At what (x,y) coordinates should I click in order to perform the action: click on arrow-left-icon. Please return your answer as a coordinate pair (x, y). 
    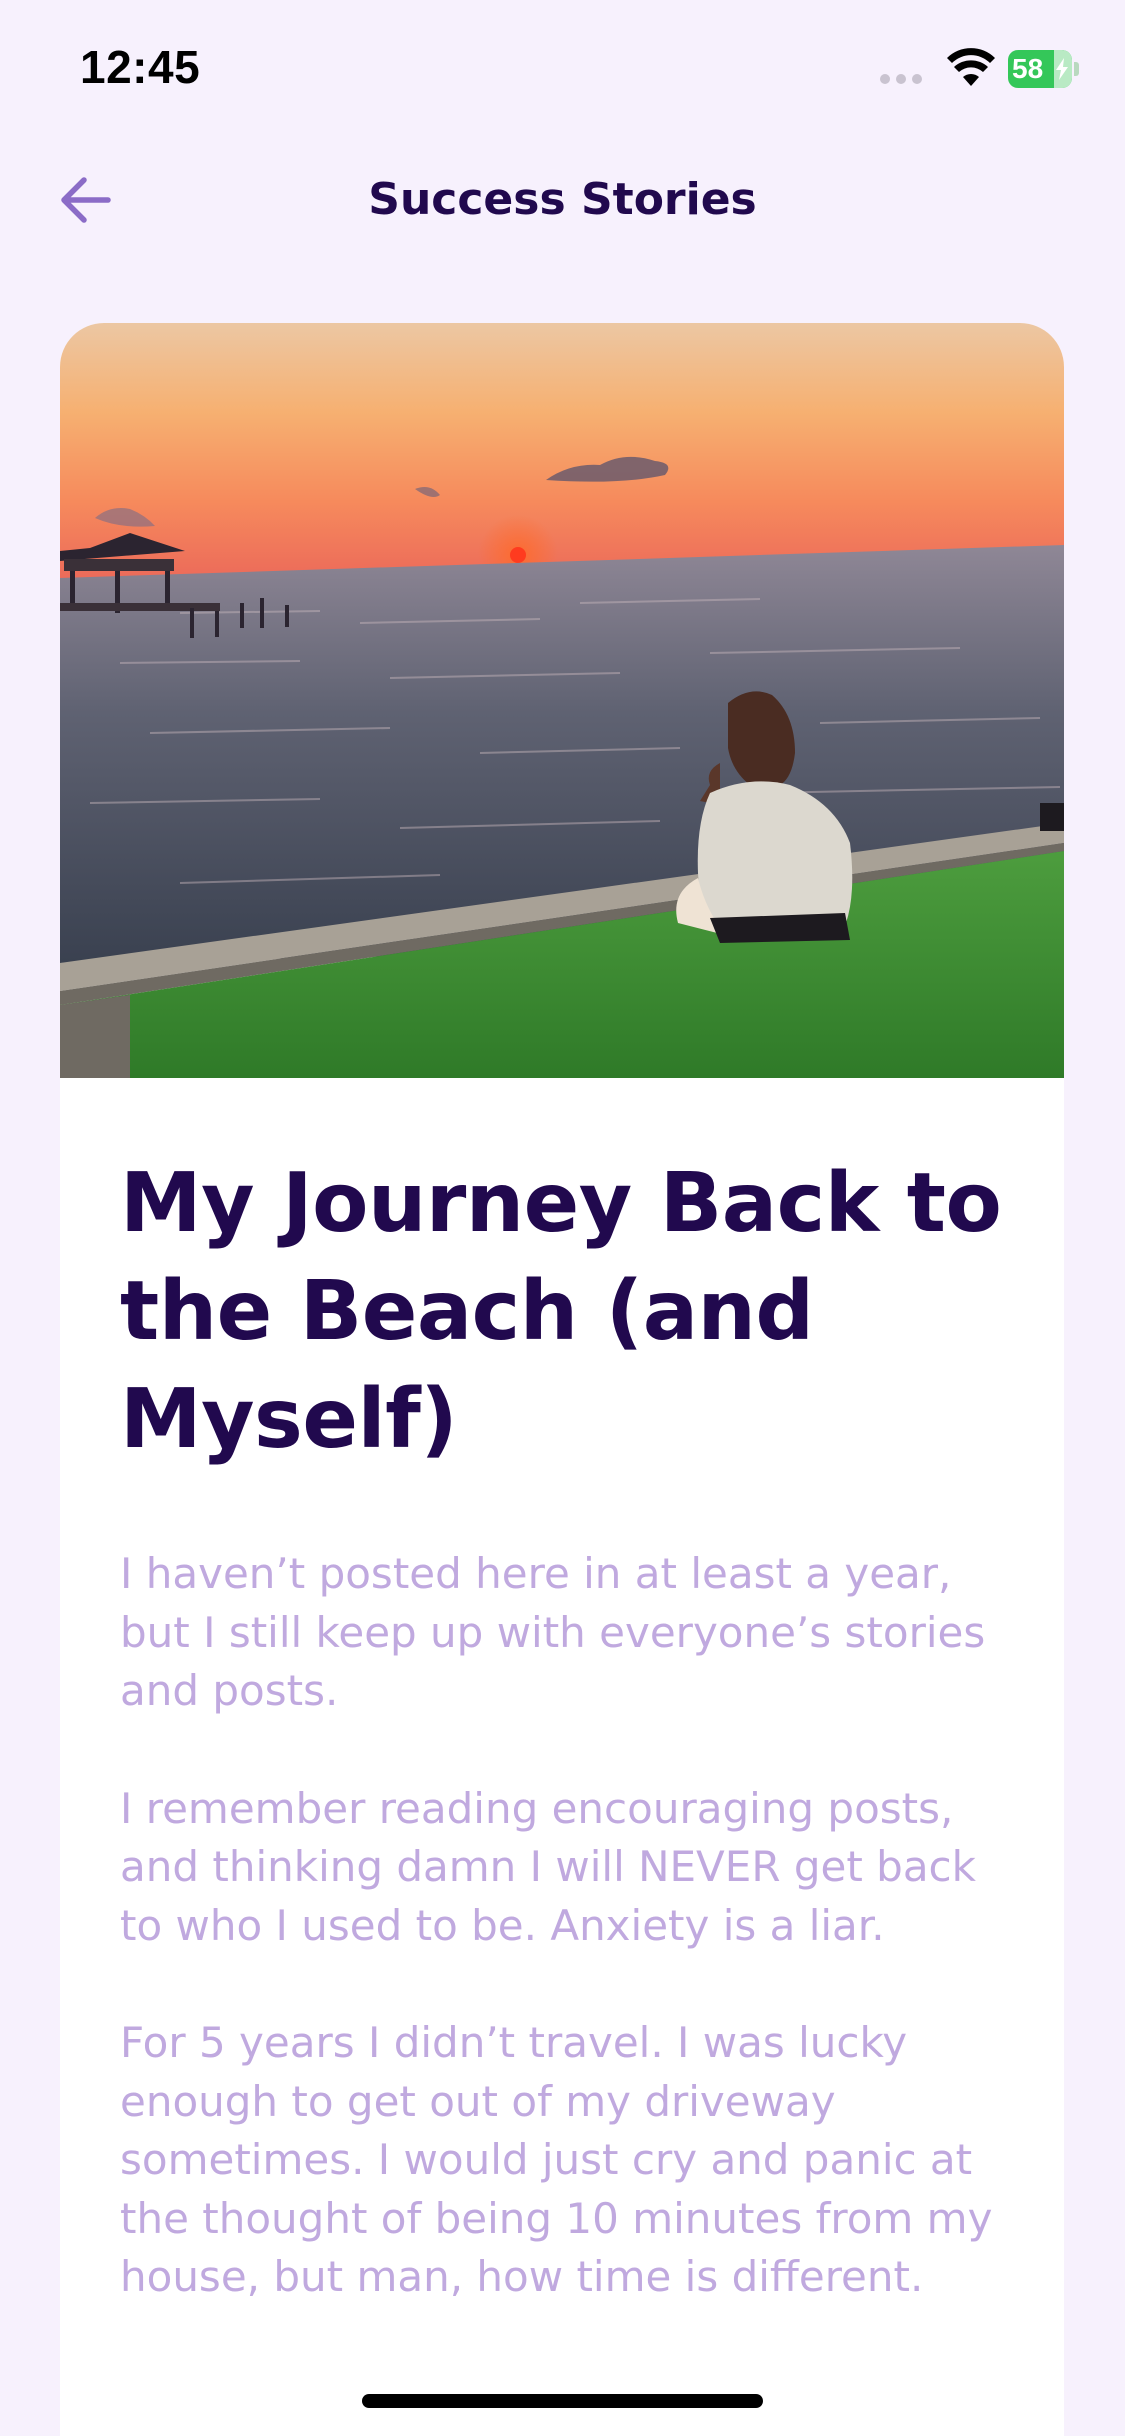
    Looking at the image, I should click on (86, 200).